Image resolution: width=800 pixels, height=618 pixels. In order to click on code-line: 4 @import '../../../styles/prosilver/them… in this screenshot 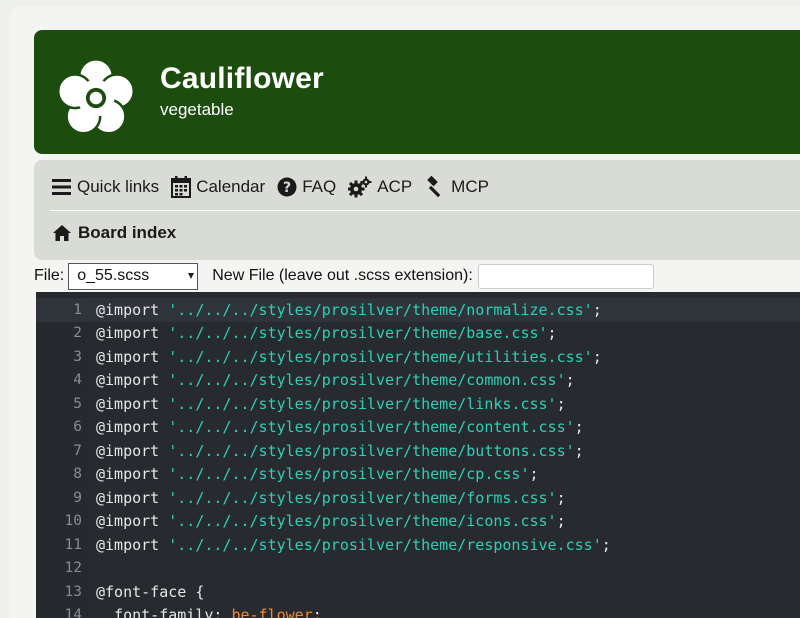, I will do `click(418, 381)`.